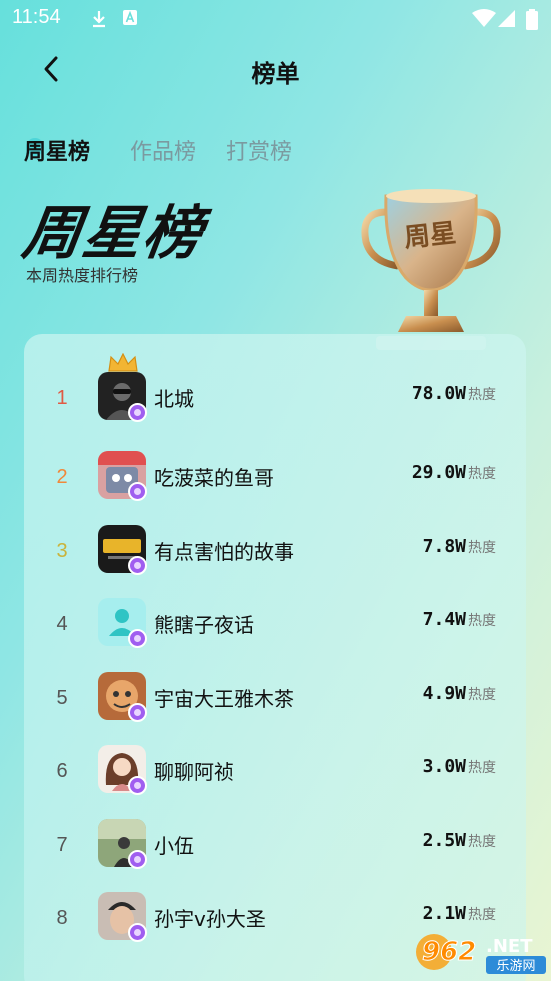 The image size is (551, 981). Describe the element at coordinates (430, 235) in the screenshot. I see `trophy-text: 周星` at that location.